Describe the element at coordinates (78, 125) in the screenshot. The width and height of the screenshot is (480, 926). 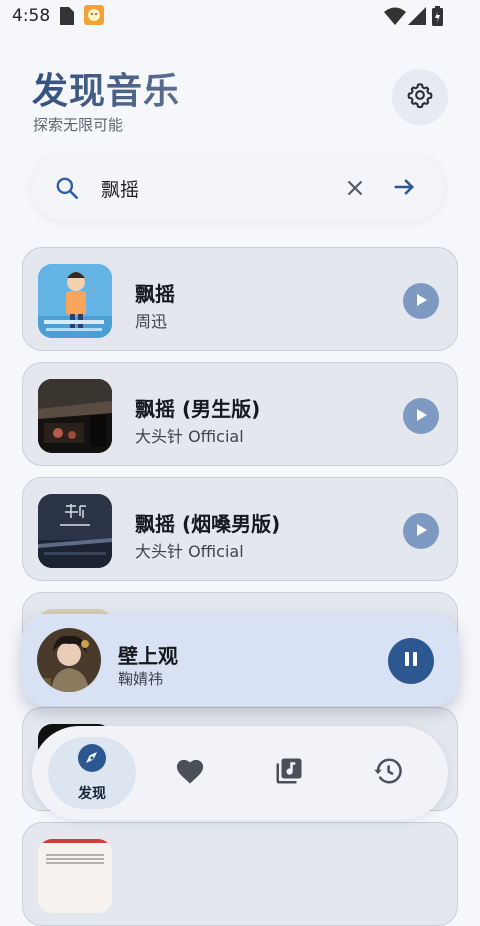
I see `page-subtitle: 探索无限可能` at that location.